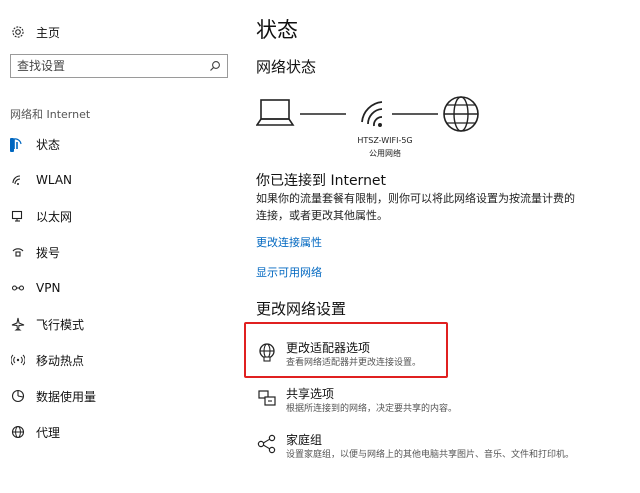  What do you see at coordinates (35, 432) in the screenshot?
I see `sidebar-item-proxy: 代理` at bounding box center [35, 432].